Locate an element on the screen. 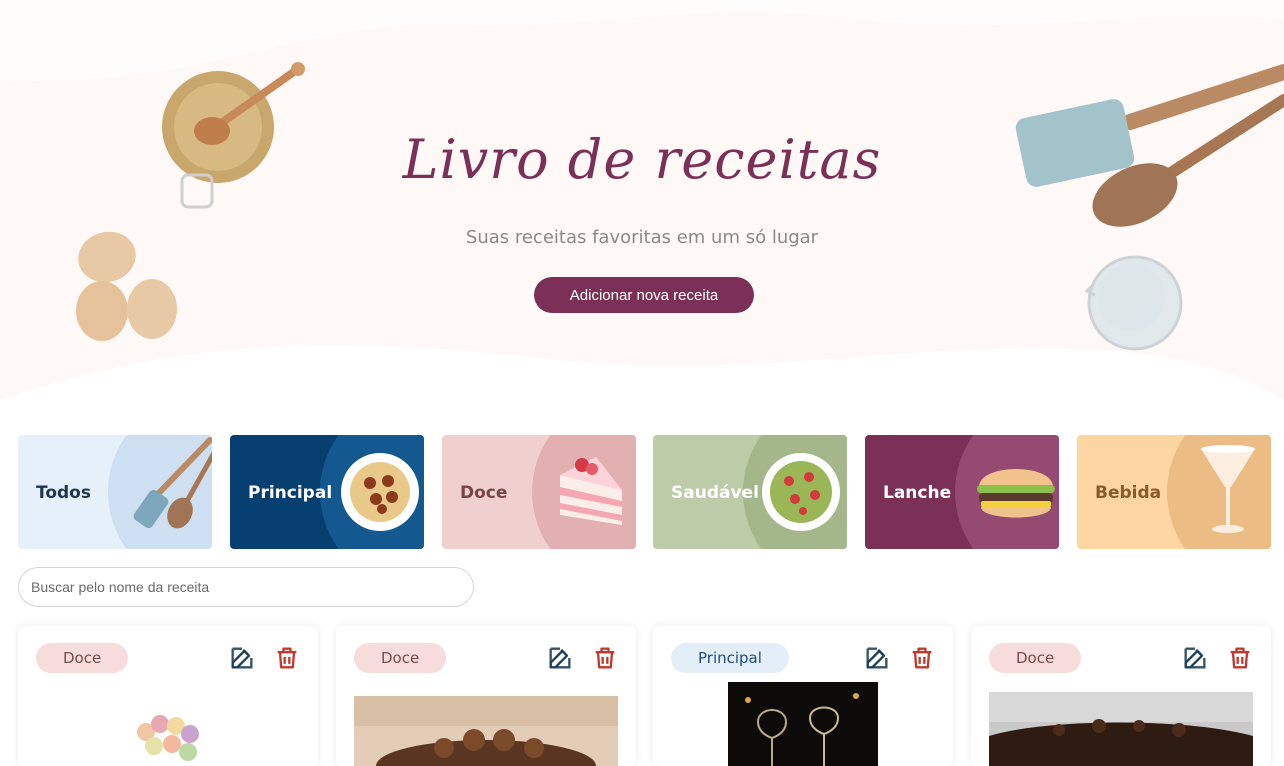 The width and height of the screenshot is (1284, 766). cocktail-icon is located at coordinates (1228, 489).